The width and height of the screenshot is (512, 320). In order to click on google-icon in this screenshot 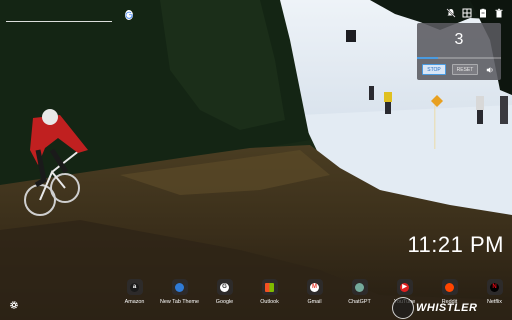, I will do `click(129, 15)`.